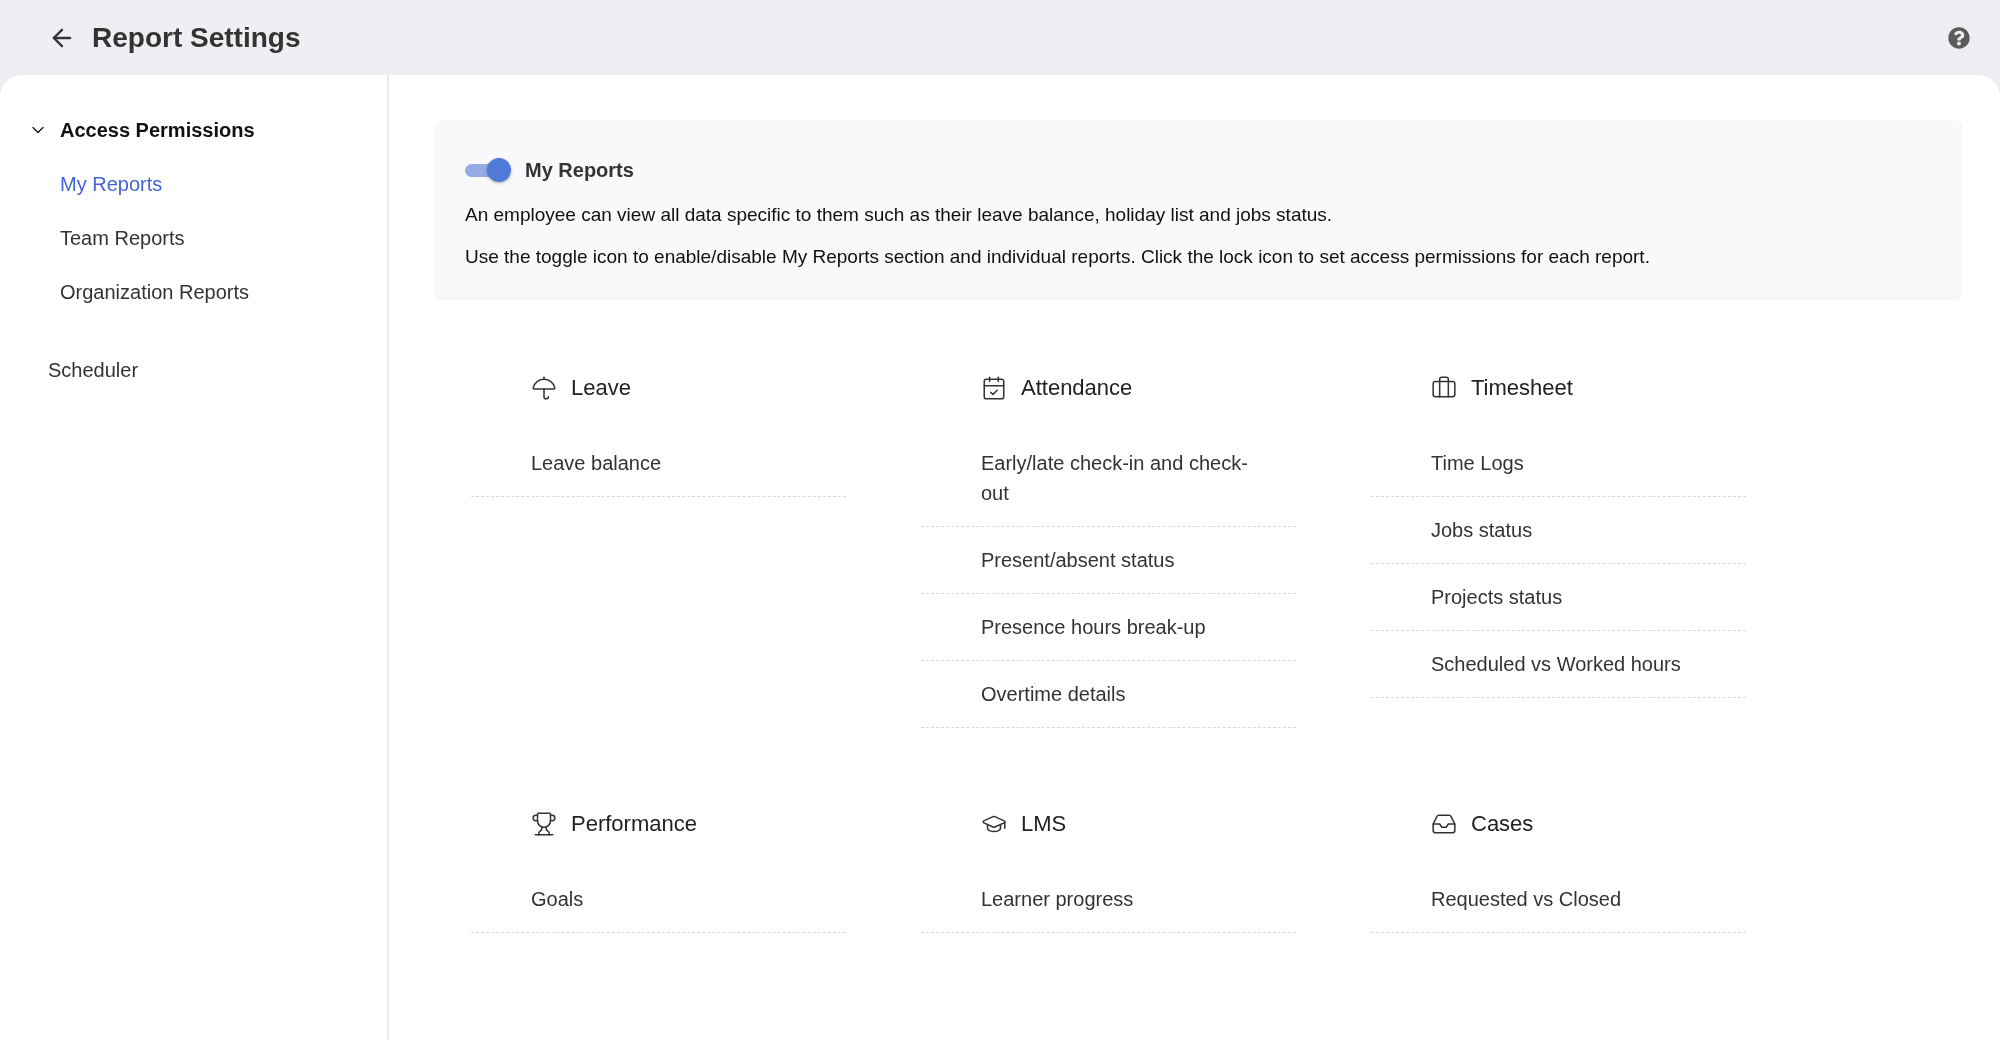 The image size is (2000, 1040). Describe the element at coordinates (658, 899) in the screenshot. I see `report-item: Goals` at that location.